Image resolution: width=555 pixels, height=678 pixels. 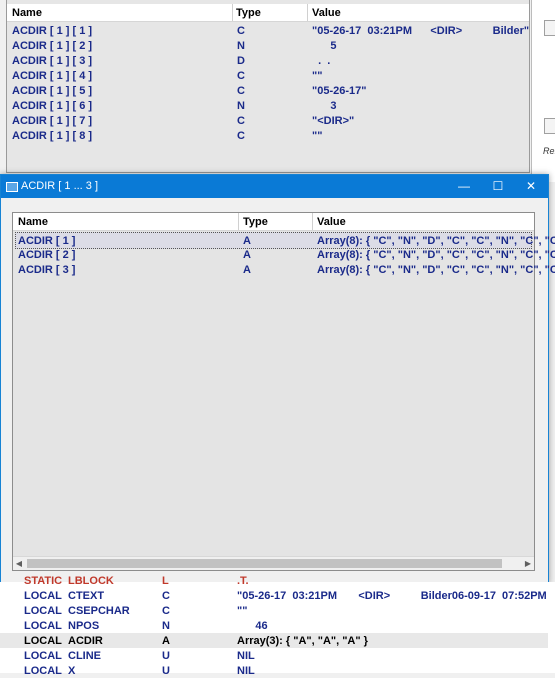 I want to click on cell-value: 46, so click(x=252, y=626).